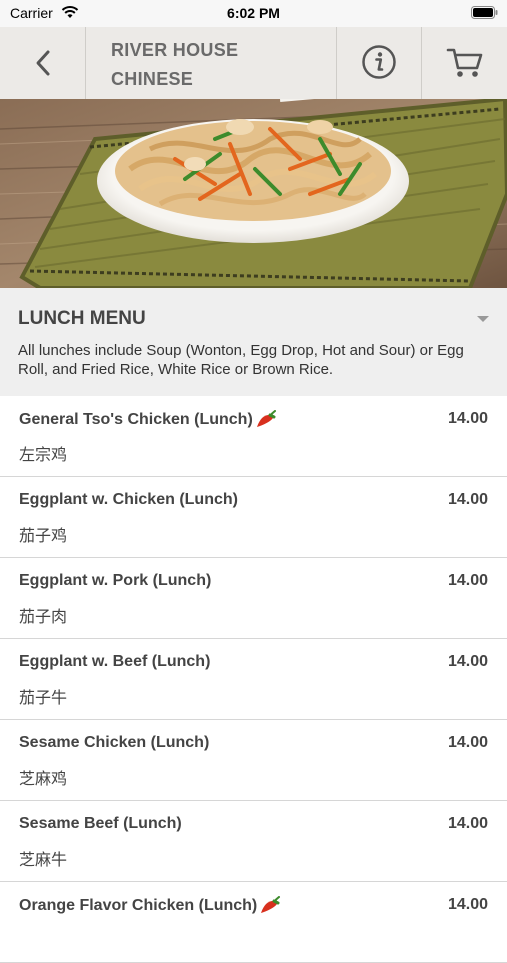 Image resolution: width=507 pixels, height=963 pixels. I want to click on item-chinese-name: 茄子鸡, so click(43, 536).